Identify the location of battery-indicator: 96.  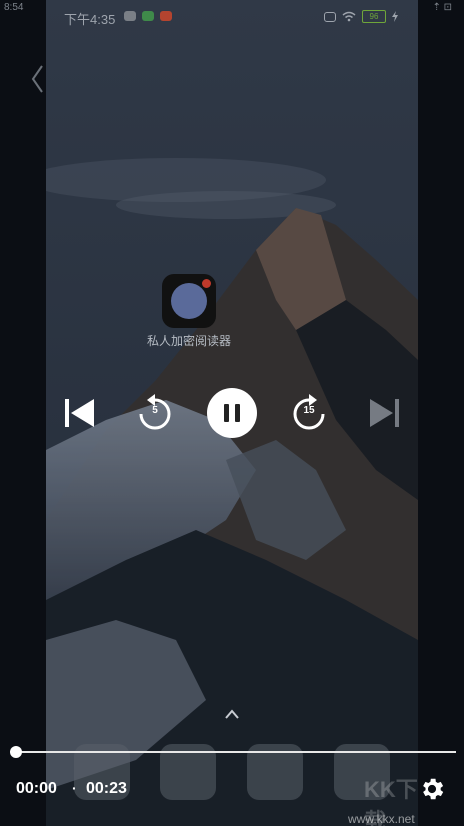
(374, 16).